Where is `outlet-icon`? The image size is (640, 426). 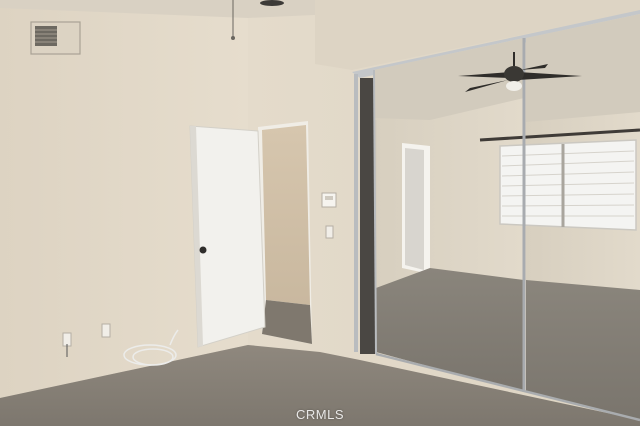 outlet-icon is located at coordinates (106, 330).